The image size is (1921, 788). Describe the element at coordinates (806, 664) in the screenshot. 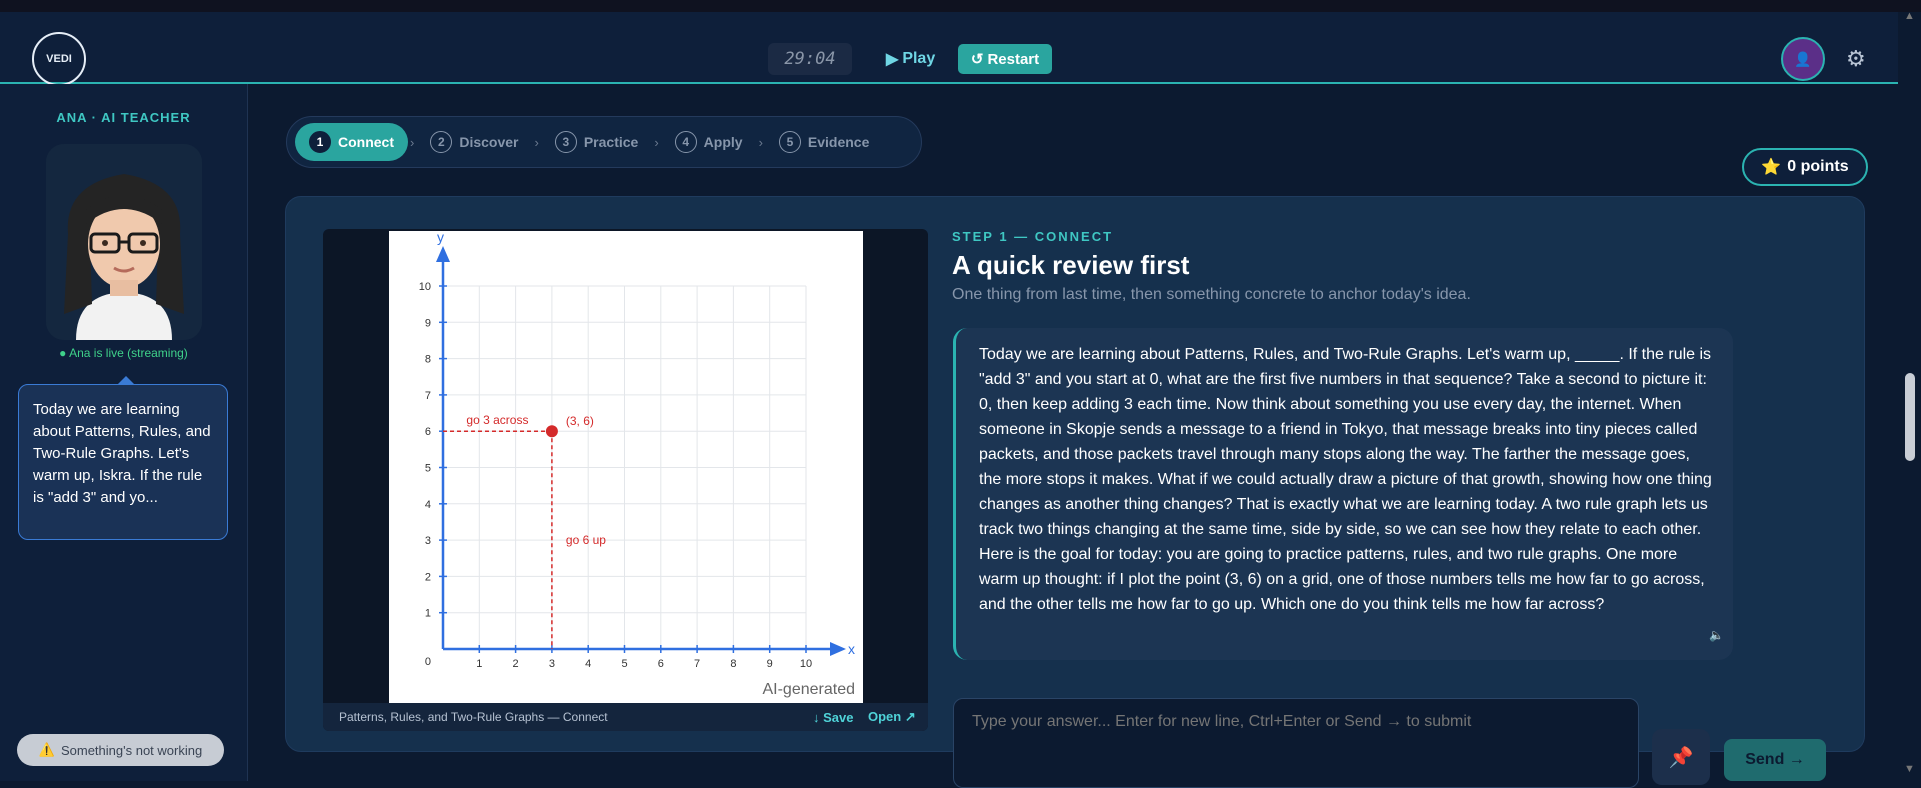

I see `x-tick-label: 10` at that location.